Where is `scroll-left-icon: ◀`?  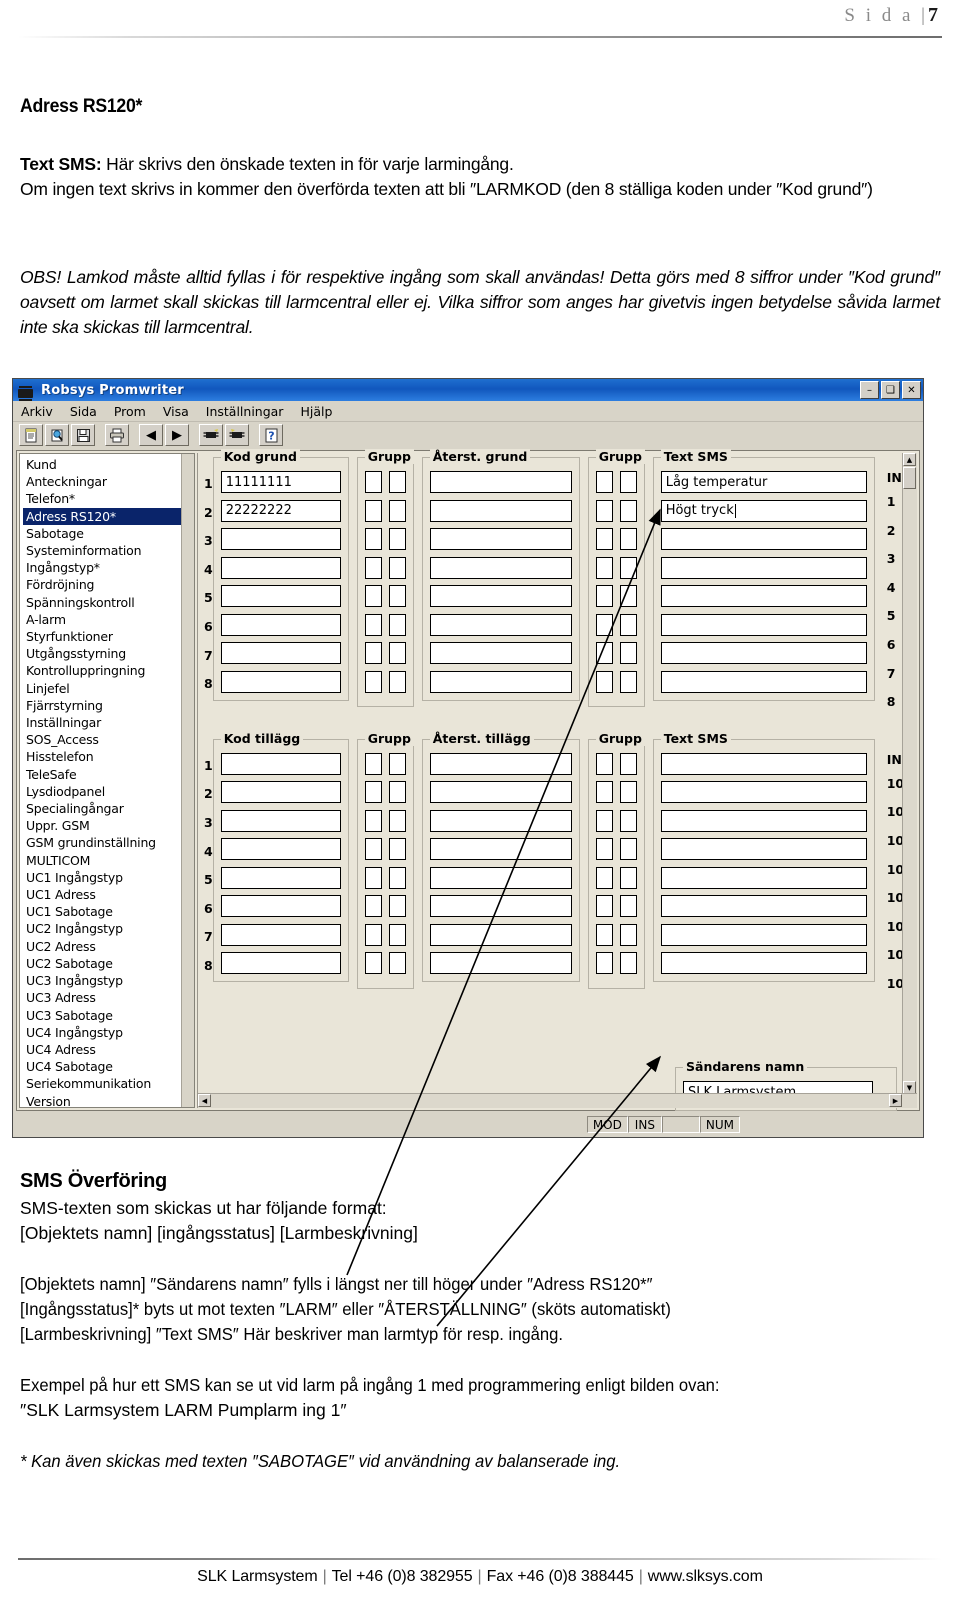
scroll-left-icon: ◀ is located at coordinates (204, 1100).